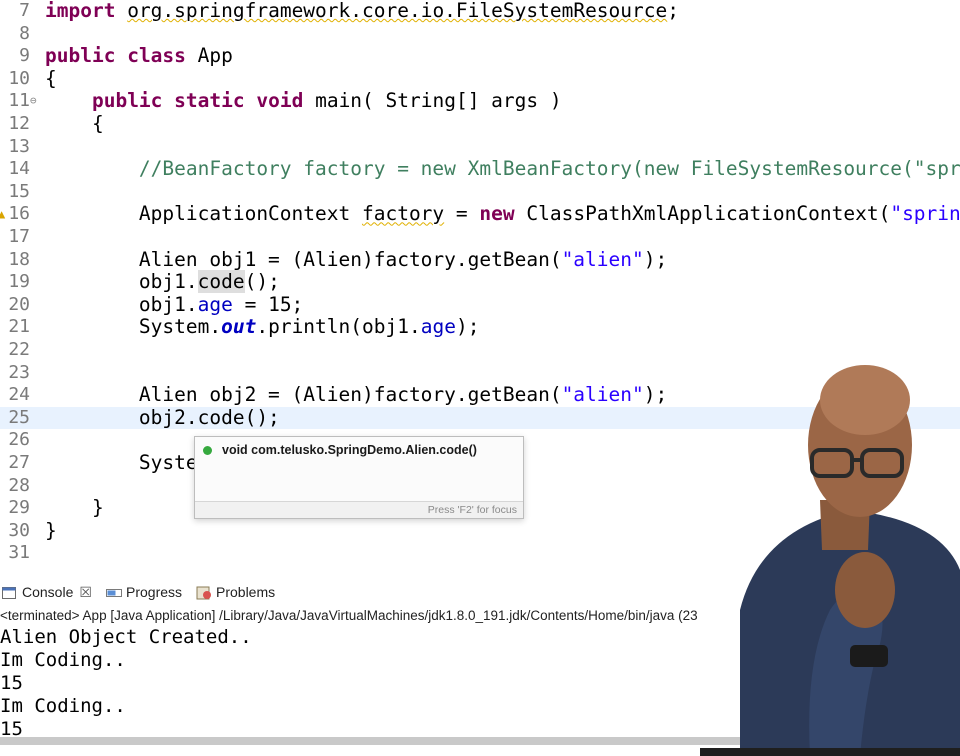  I want to click on line-number: 26, so click(19, 440).